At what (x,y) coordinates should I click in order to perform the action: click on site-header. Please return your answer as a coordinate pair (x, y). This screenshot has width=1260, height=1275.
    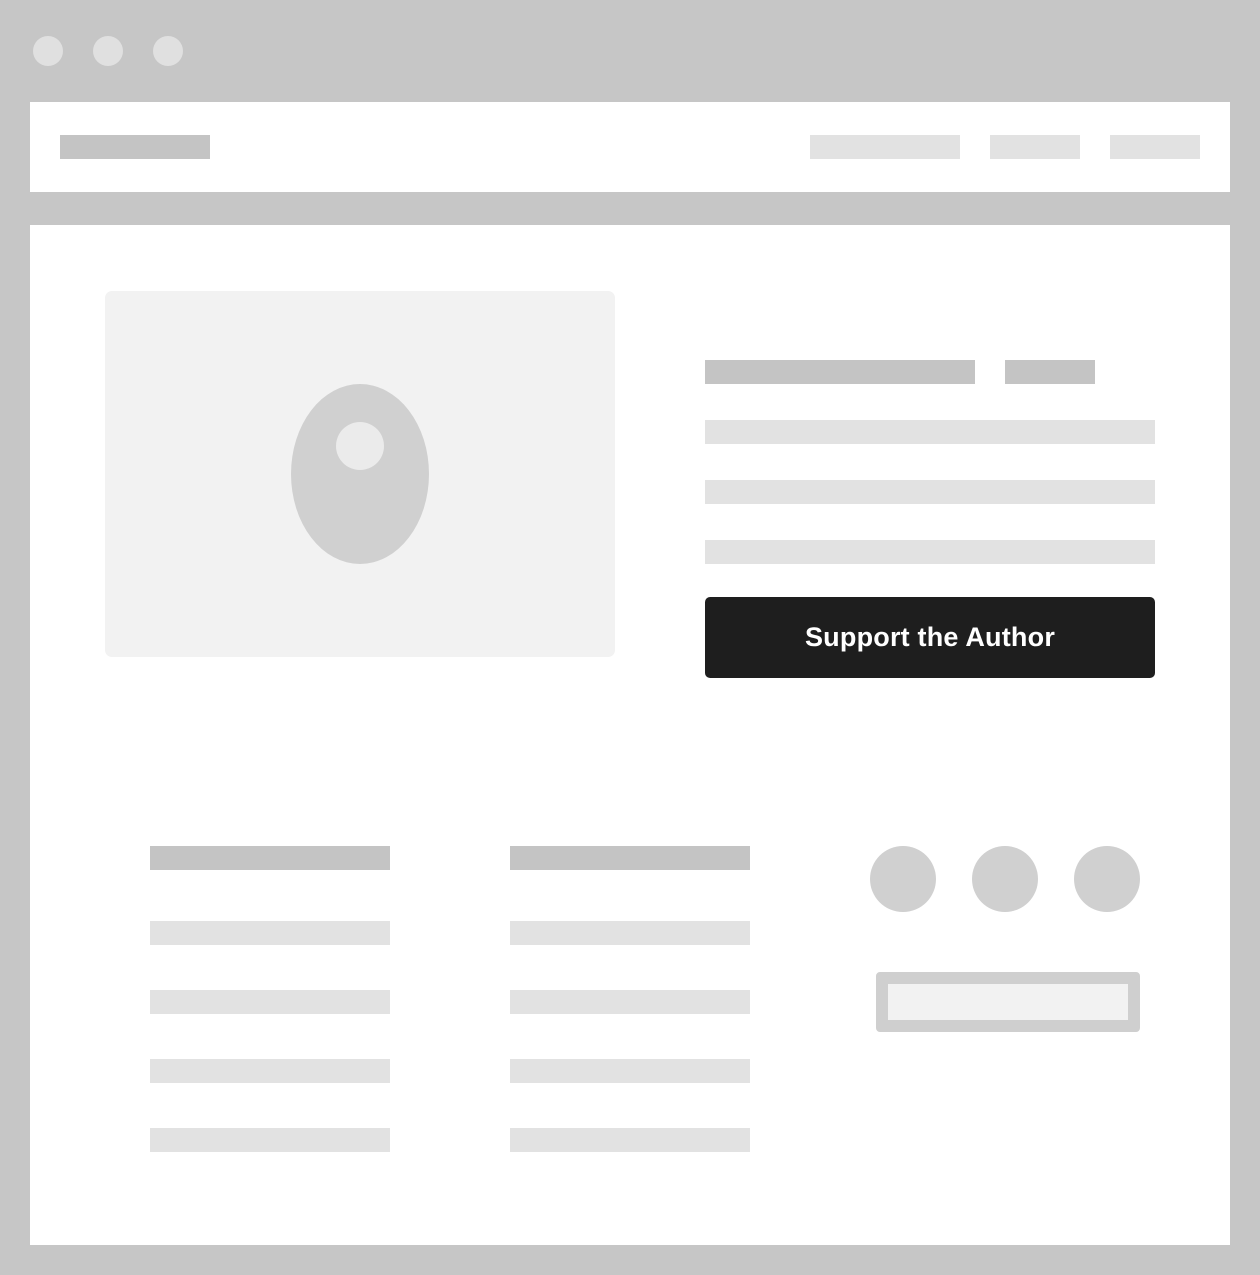
    Looking at the image, I should click on (630, 147).